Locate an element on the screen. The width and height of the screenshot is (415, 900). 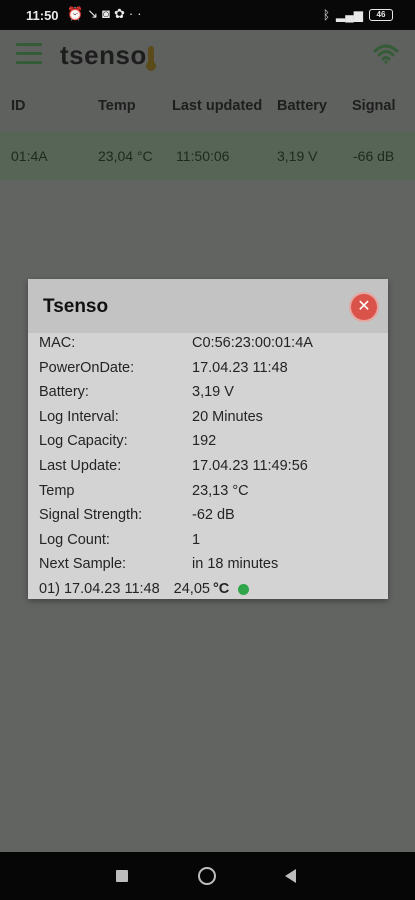
power-on-date-label: PowerOnDate: is located at coordinates (87, 367).